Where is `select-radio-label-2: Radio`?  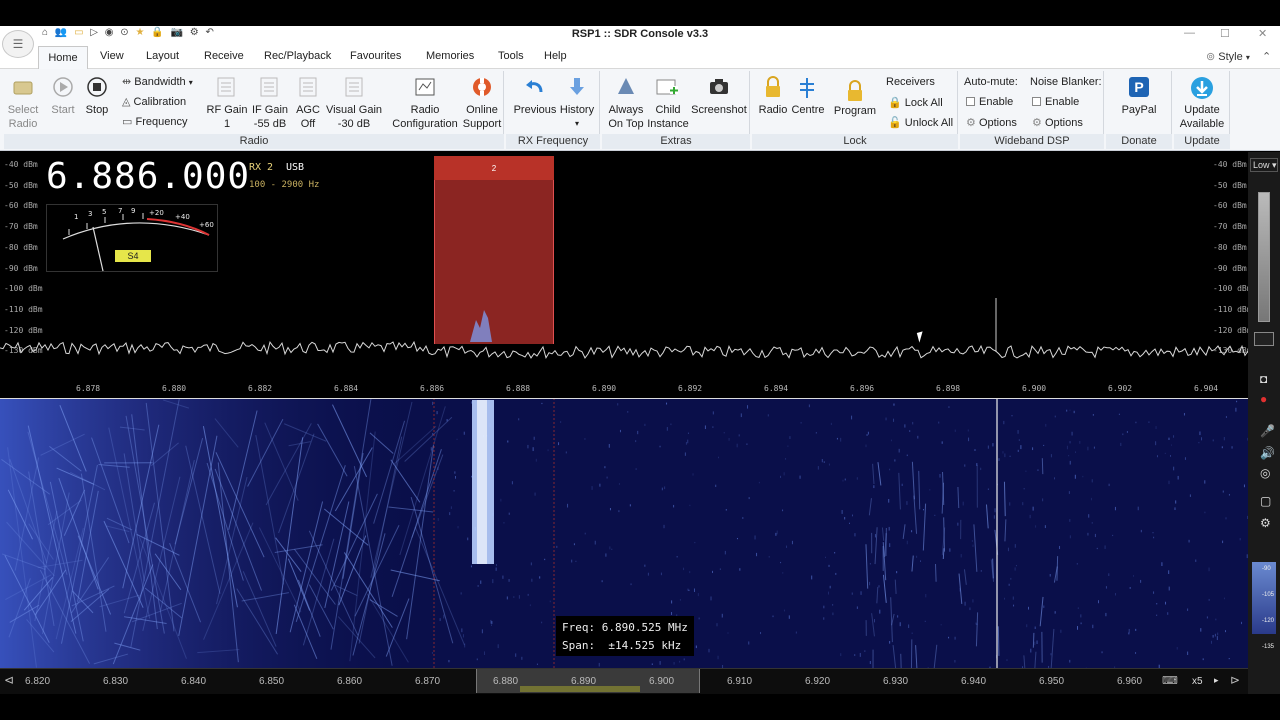 select-radio-label-2: Radio is located at coordinates (23, 124).